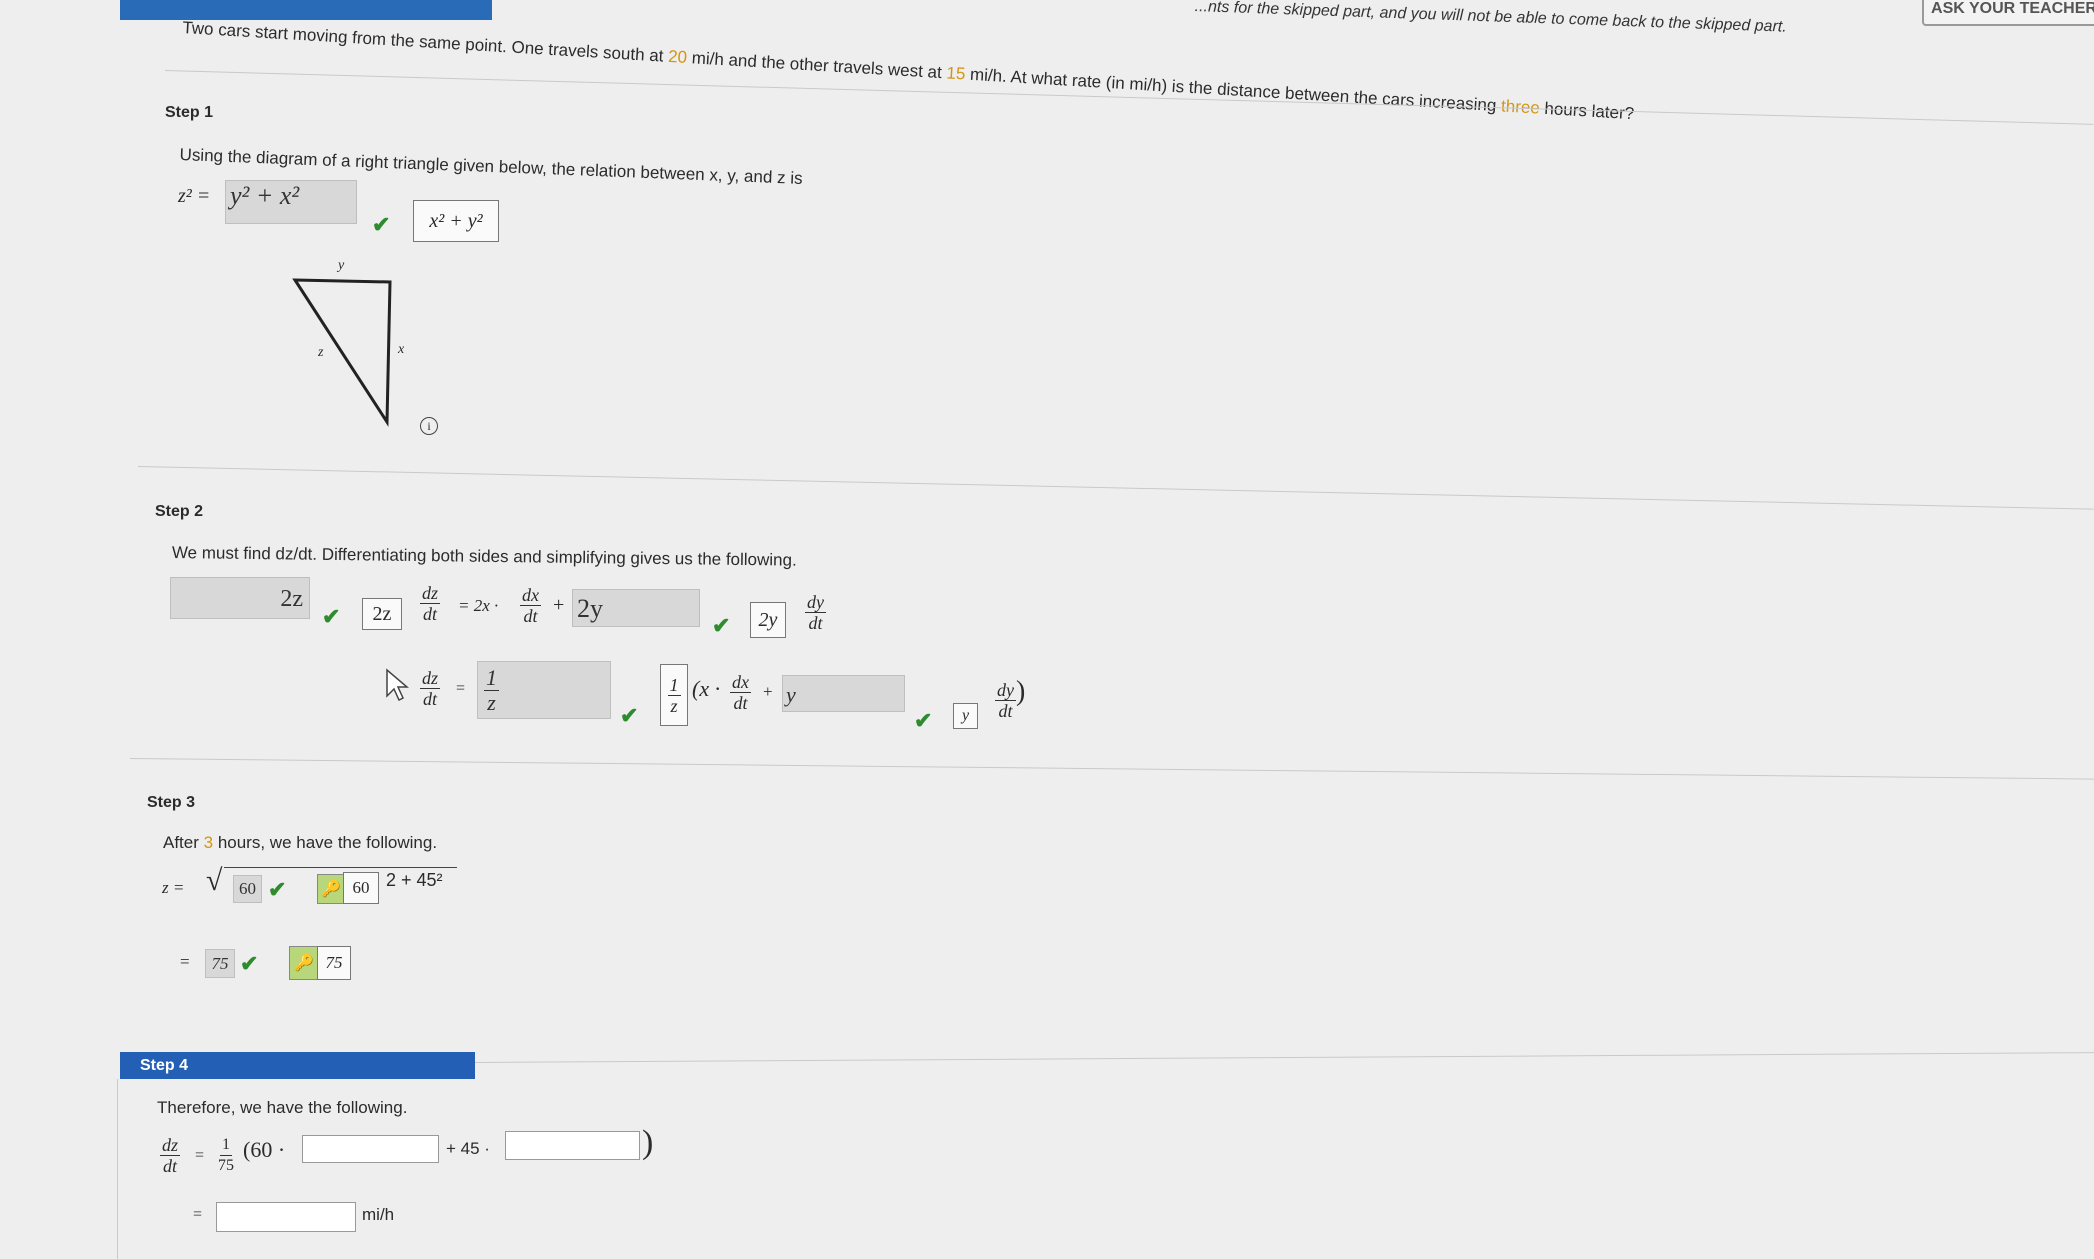 The image size is (2094, 1259). What do you see at coordinates (331, 616) in the screenshot?
I see `step2-check-icon-1: ✔` at bounding box center [331, 616].